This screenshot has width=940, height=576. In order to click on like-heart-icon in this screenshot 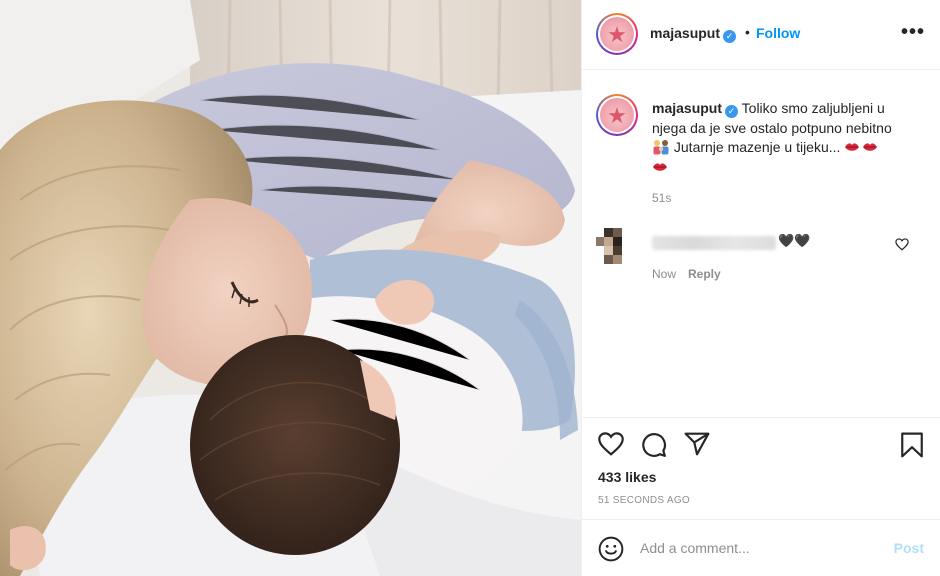, I will do `click(611, 444)`.